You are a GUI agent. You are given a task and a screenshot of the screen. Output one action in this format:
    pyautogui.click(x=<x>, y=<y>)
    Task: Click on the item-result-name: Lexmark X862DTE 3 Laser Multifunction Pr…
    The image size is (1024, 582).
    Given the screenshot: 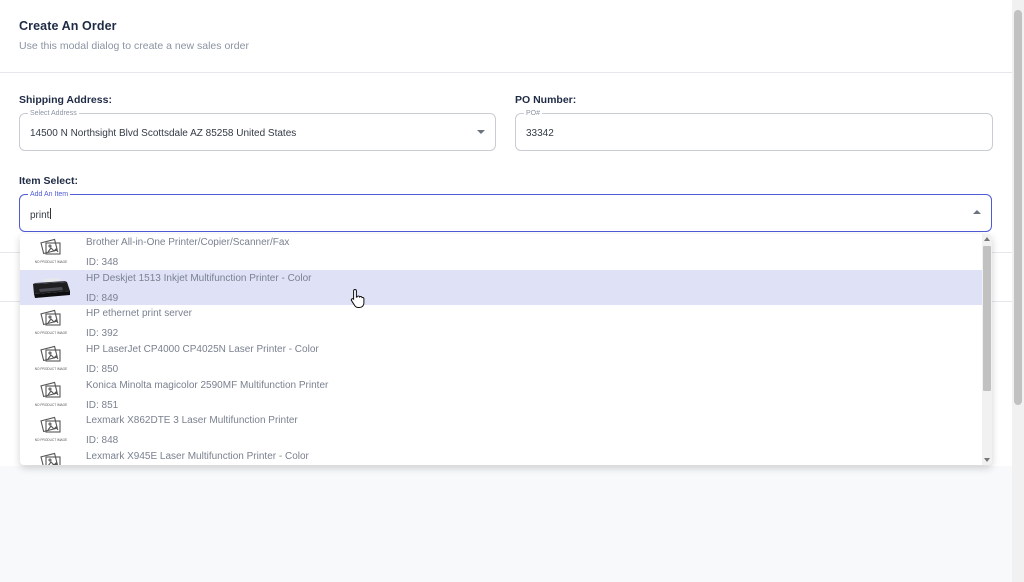 What is the action you would take?
    pyautogui.click(x=192, y=421)
    